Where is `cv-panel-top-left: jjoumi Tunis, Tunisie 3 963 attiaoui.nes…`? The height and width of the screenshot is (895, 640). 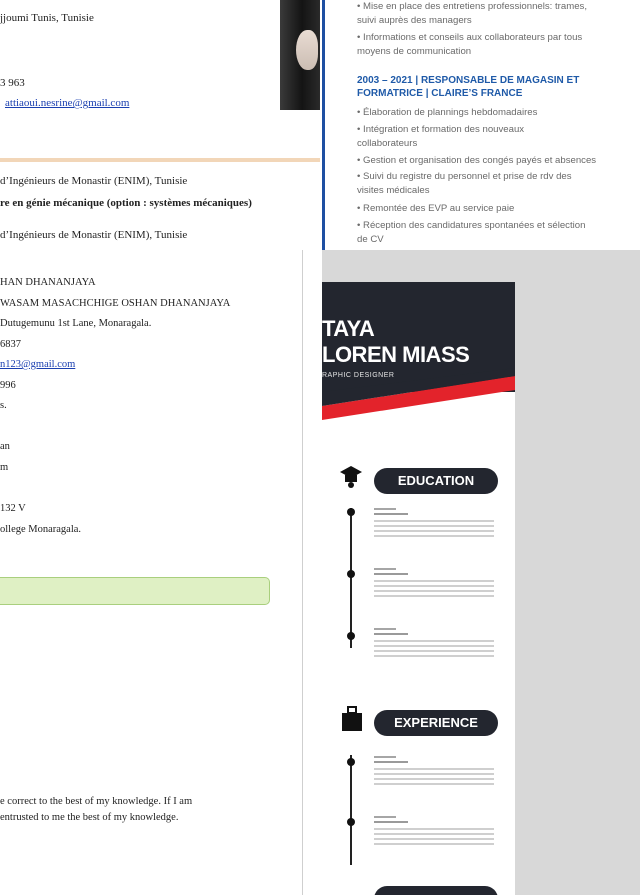
cv-panel-top-left: jjoumi Tunis, Tunisie 3 963 attiaoui.nes… is located at coordinates (160, 125).